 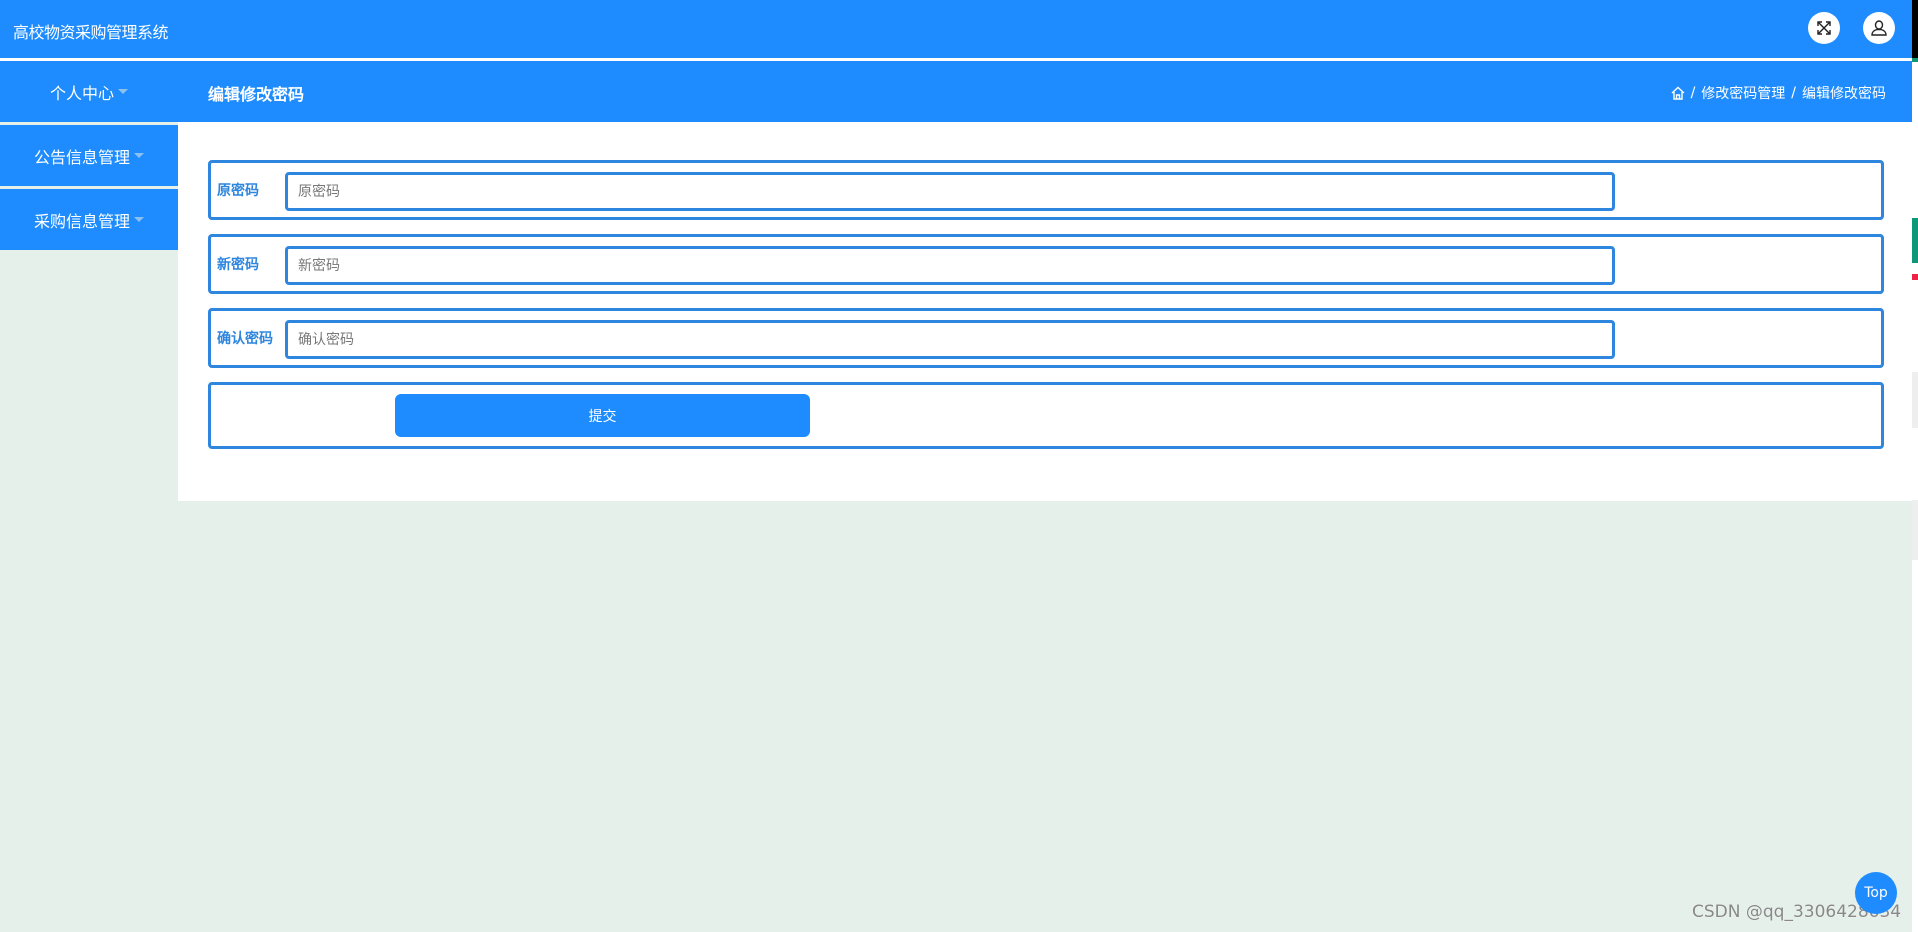 I want to click on fullscreen-button, so click(x=1824, y=28).